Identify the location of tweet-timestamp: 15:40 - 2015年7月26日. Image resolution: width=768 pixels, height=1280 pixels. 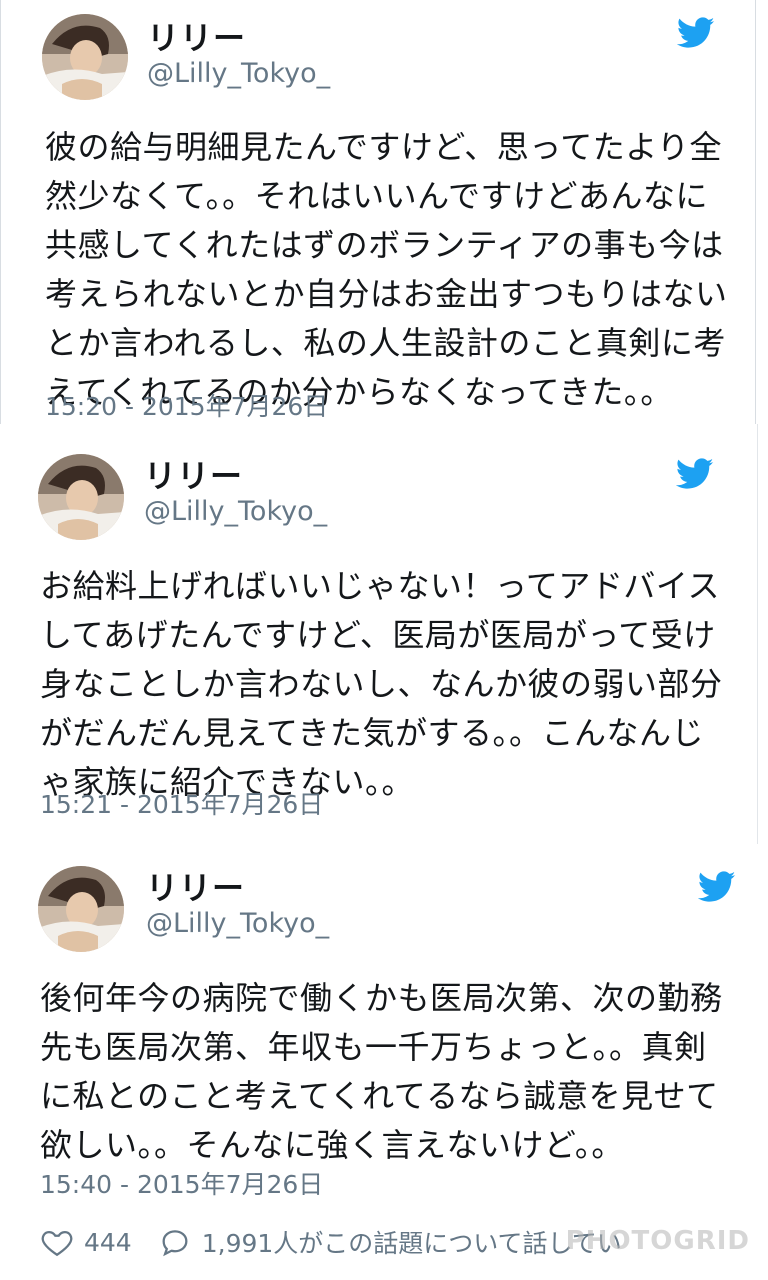
(181, 1184).